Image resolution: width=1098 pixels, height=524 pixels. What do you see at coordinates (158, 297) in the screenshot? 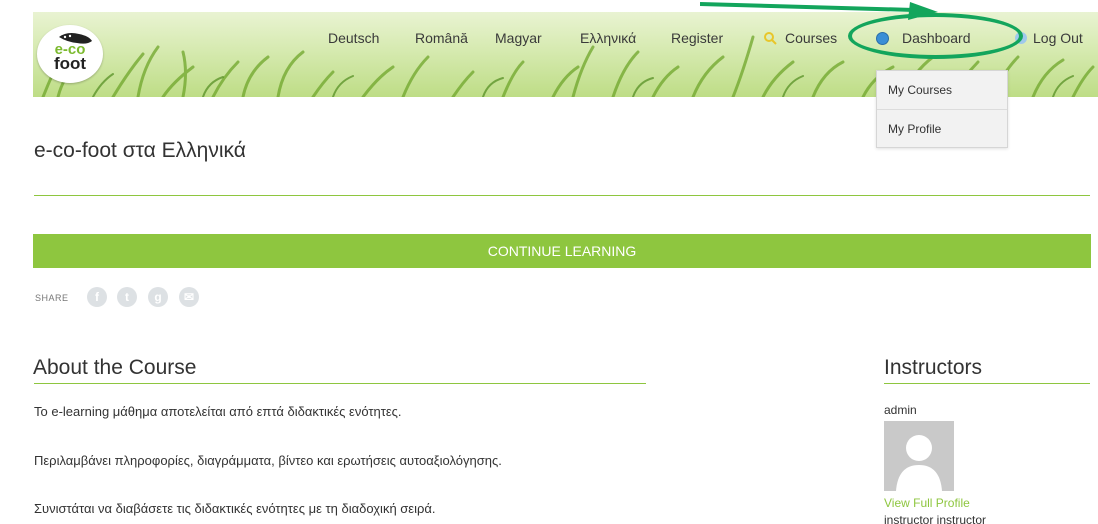
I see `google-plus-icon: g` at bounding box center [158, 297].